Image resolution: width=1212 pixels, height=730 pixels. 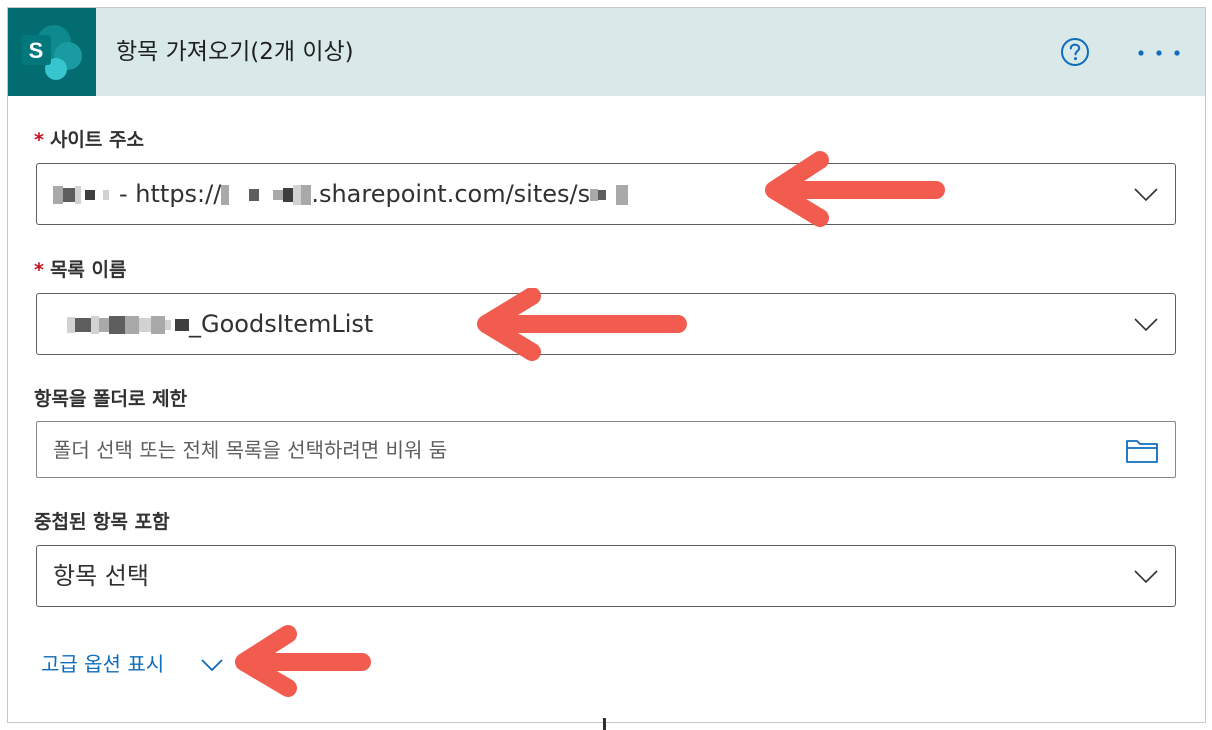 I want to click on limit-folder-input, so click(x=583, y=449).